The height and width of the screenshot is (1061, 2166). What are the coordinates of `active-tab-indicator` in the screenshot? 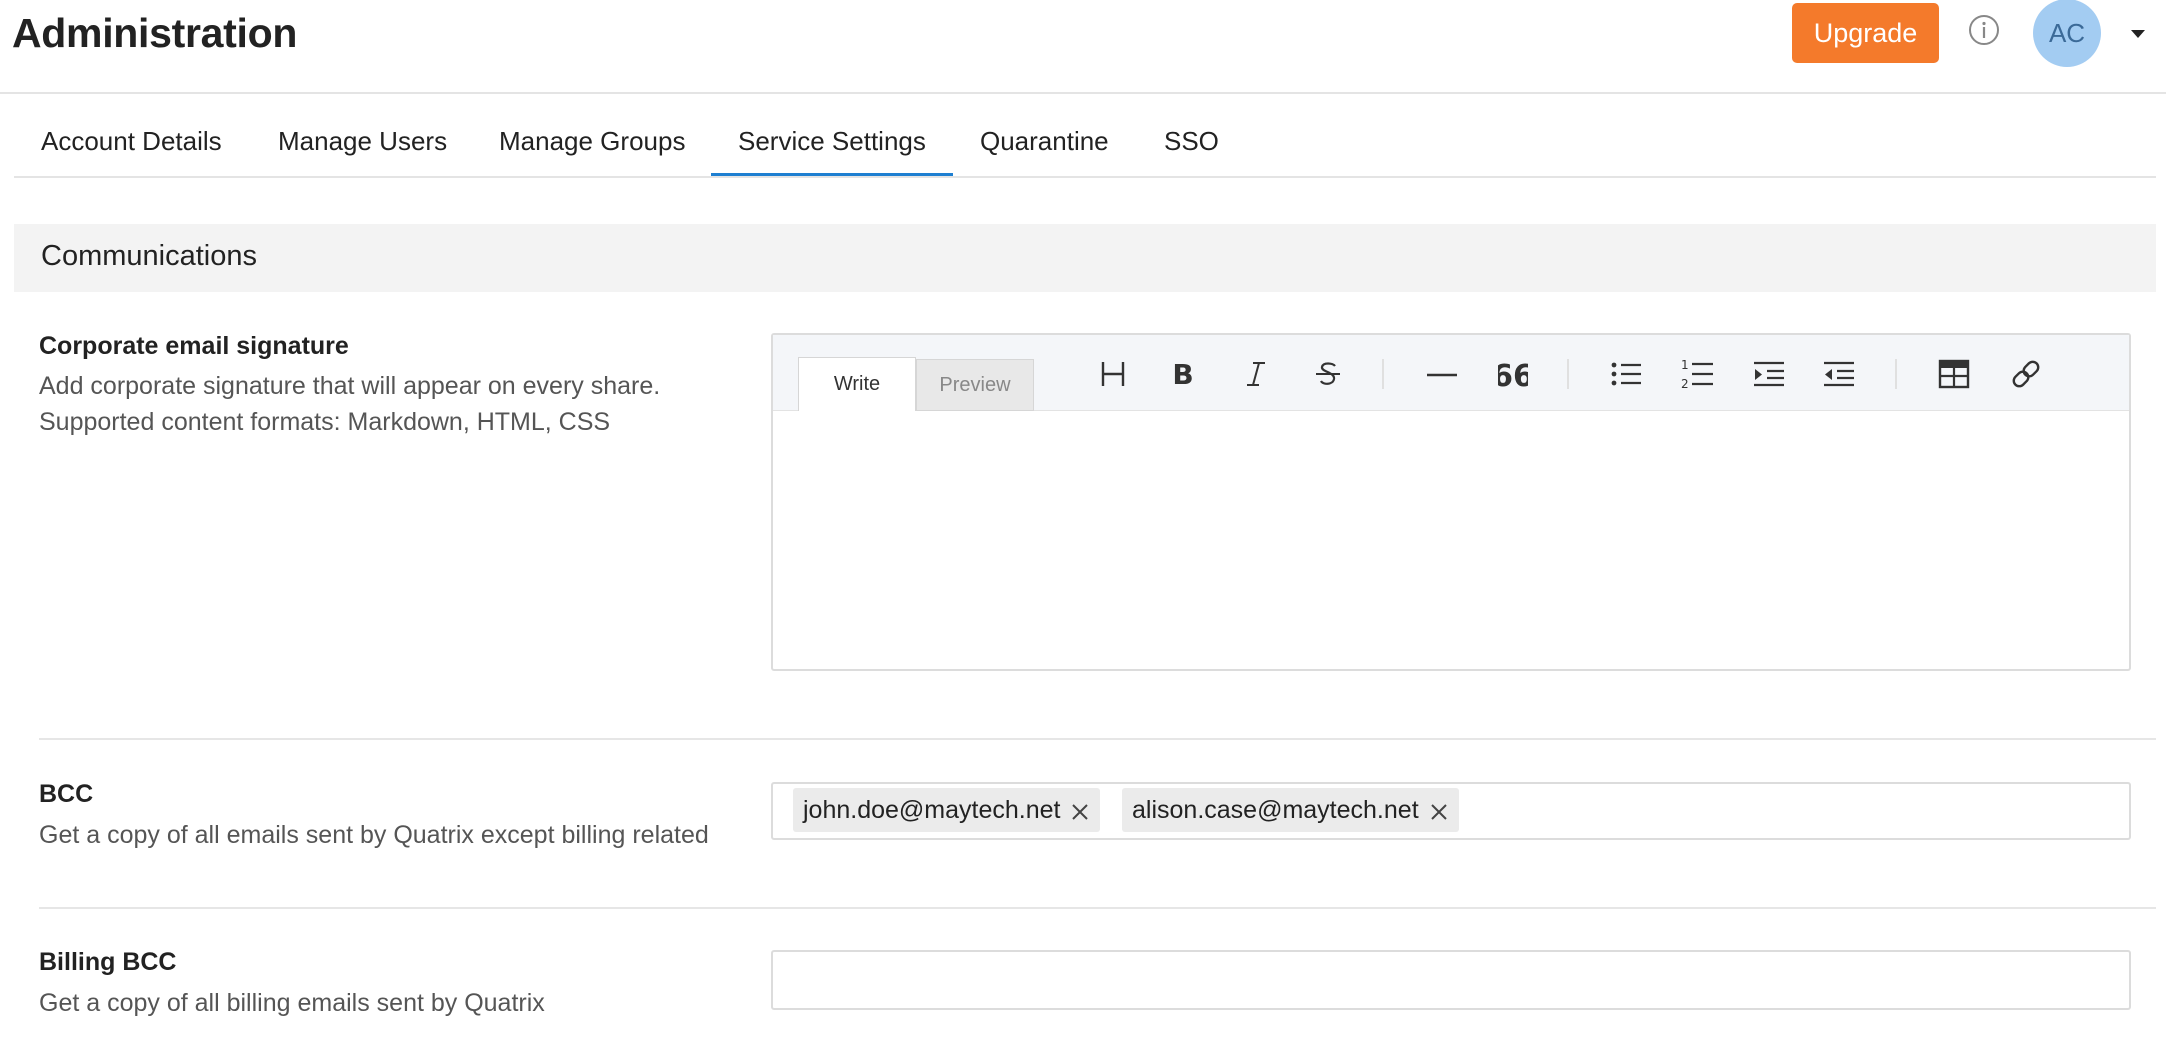 It's located at (832, 174).